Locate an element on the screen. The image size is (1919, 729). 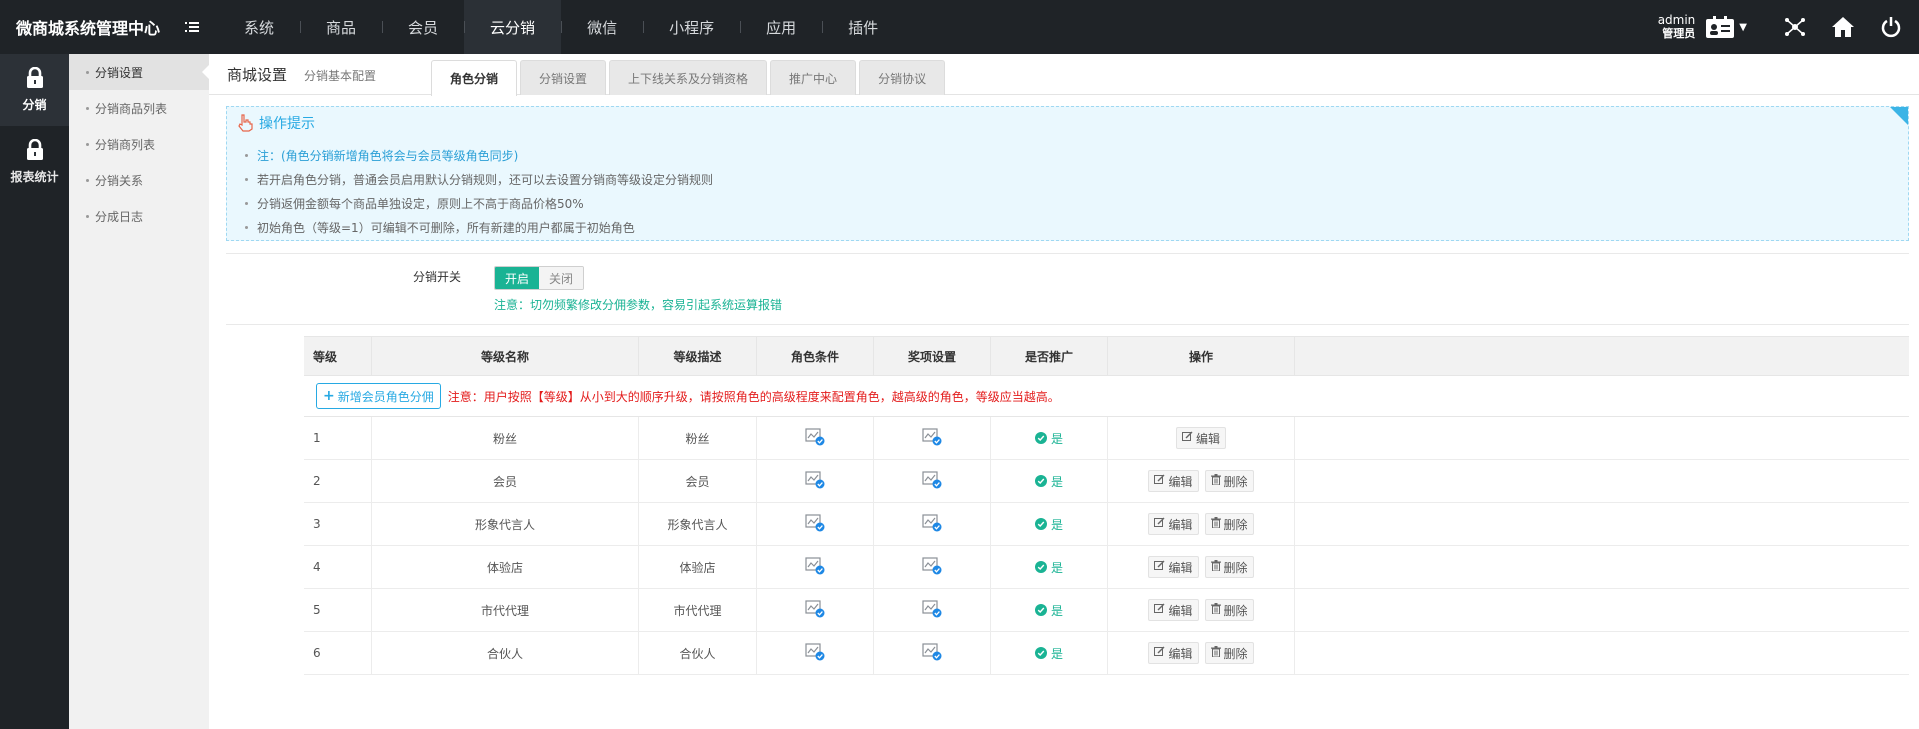
network-icon is located at coordinates (1795, 27).